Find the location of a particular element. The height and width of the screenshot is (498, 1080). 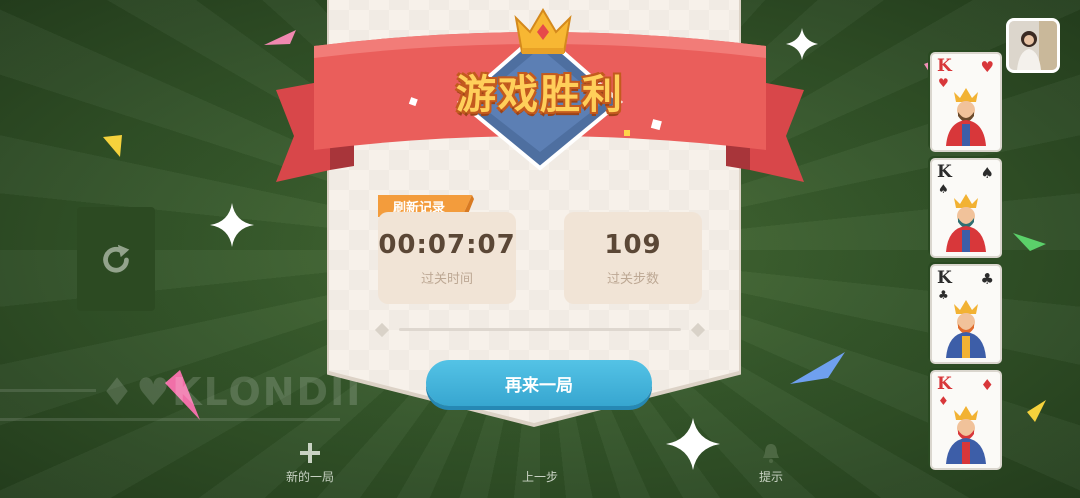

king-hearts-face-icon is located at coordinates (966, 117).